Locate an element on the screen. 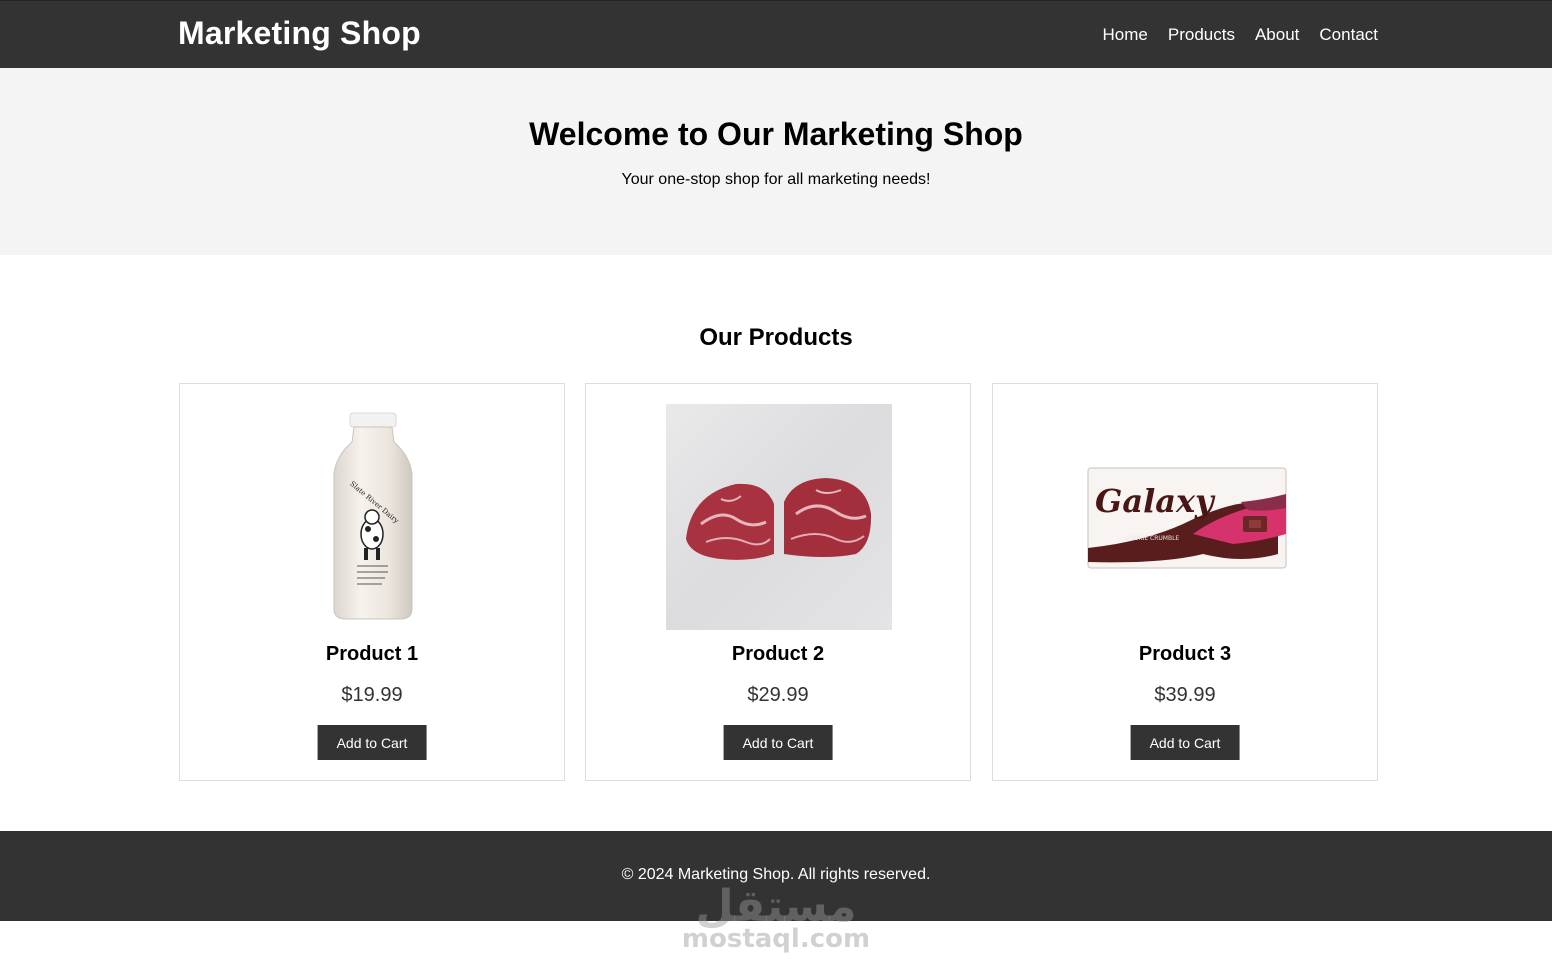  nav-link-home: Home is located at coordinates (1125, 35).